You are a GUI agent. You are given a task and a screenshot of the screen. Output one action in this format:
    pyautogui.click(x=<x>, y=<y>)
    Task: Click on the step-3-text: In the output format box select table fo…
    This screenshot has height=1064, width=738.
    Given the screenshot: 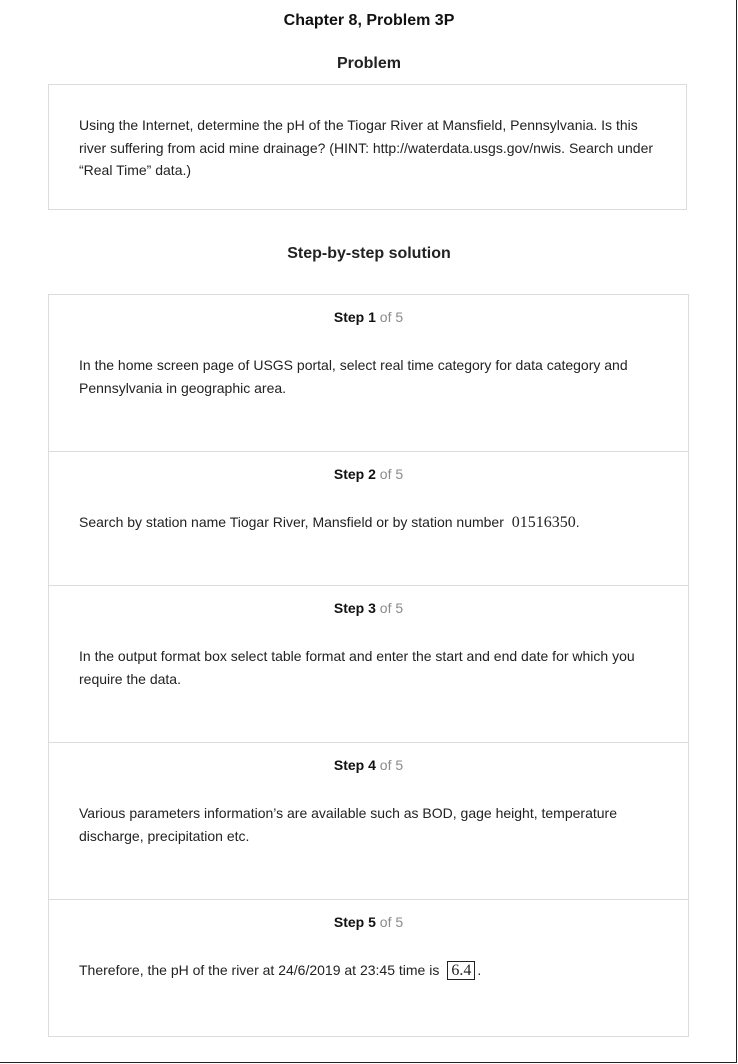 What is the action you would take?
    pyautogui.click(x=357, y=667)
    